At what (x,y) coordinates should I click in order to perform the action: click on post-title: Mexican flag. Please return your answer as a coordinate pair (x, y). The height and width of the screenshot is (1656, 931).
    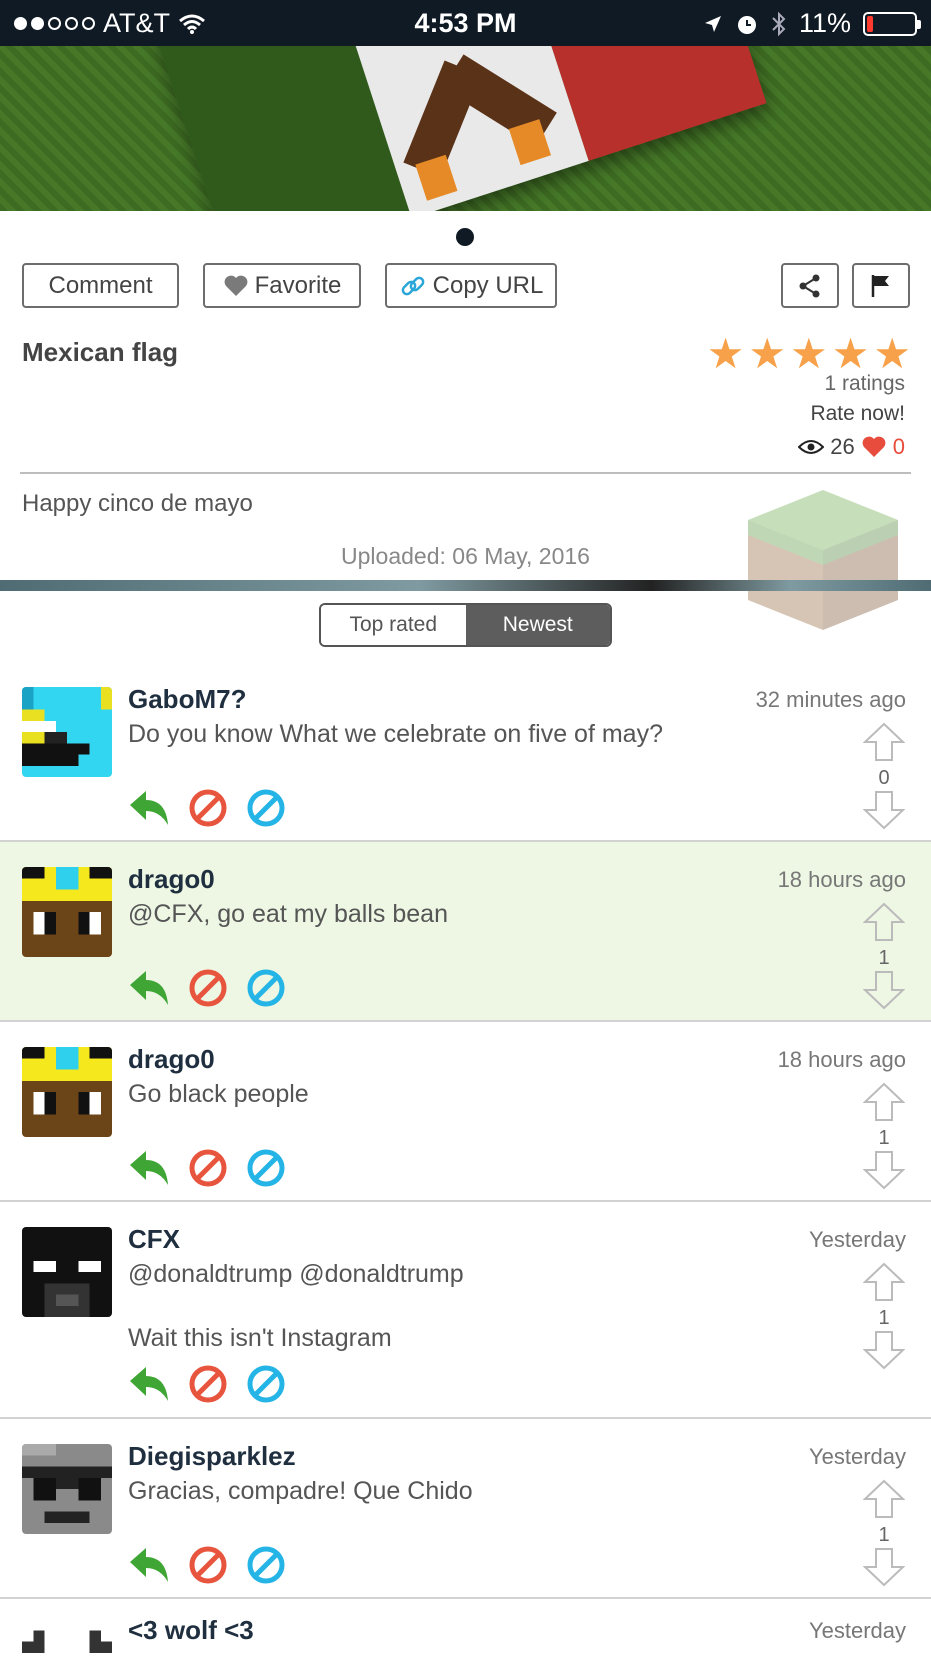
    Looking at the image, I should click on (100, 352).